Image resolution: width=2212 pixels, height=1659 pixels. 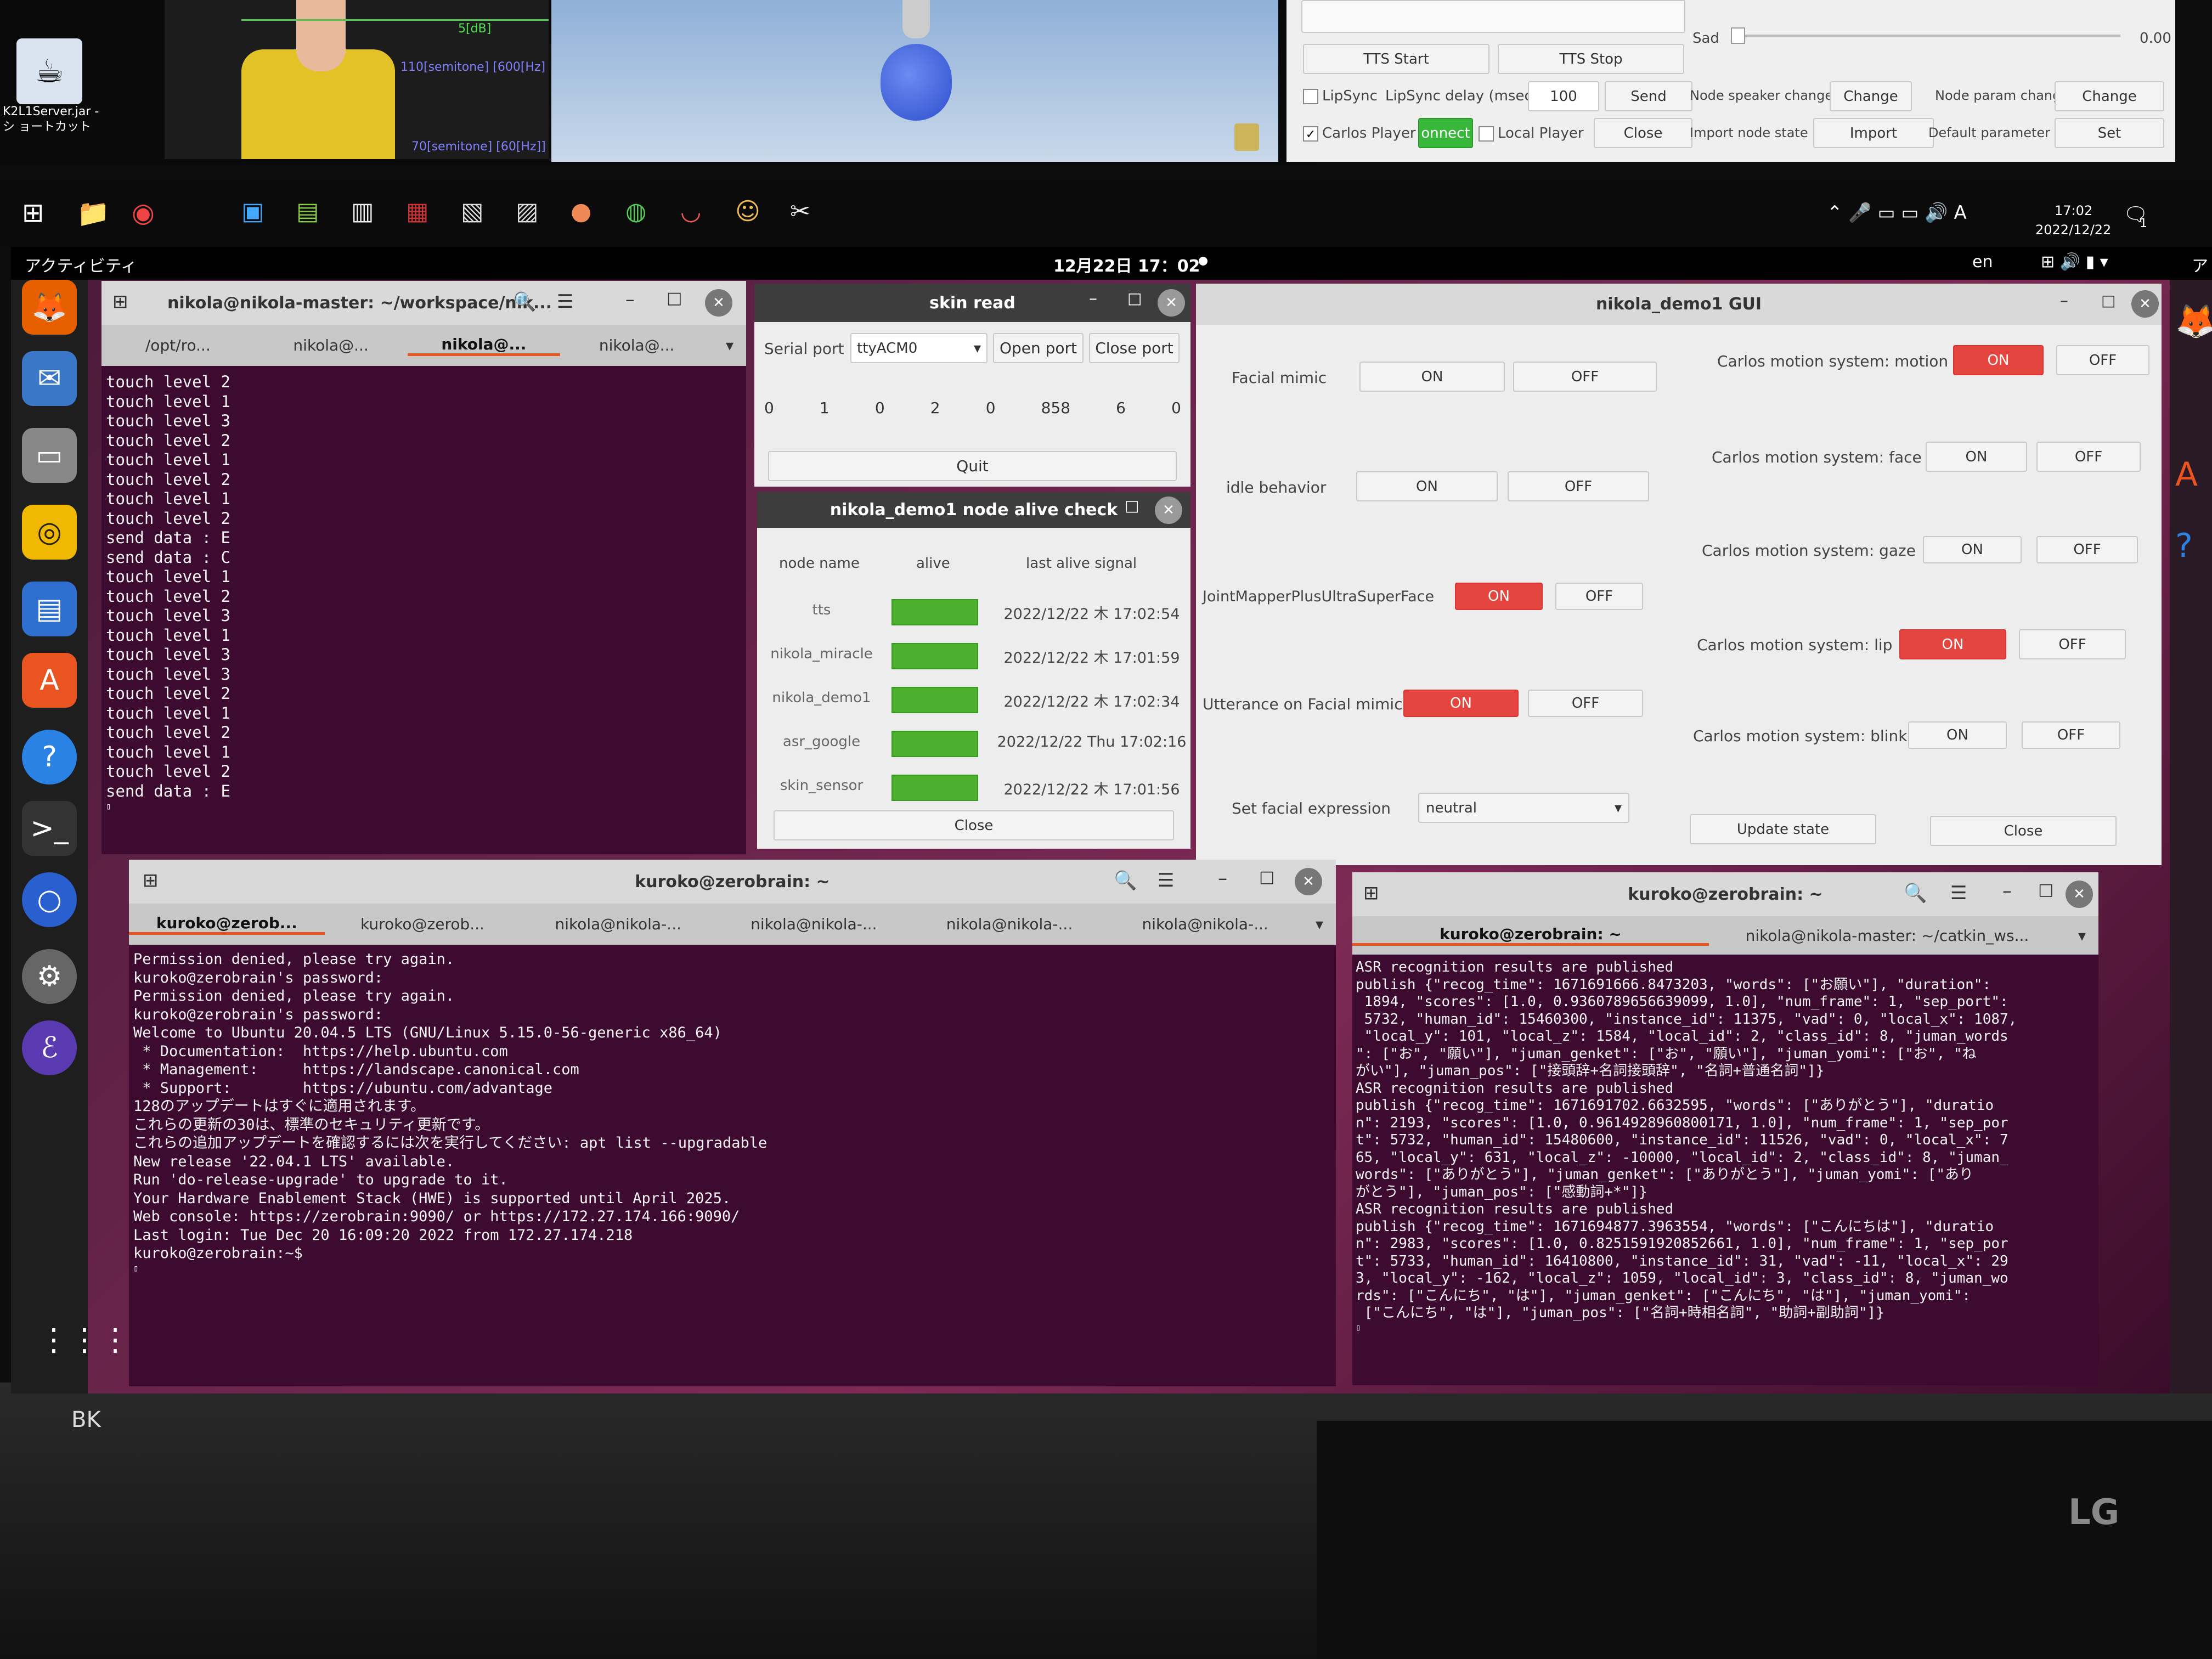 What do you see at coordinates (1738, 36) in the screenshot?
I see `sad-slider-handle` at bounding box center [1738, 36].